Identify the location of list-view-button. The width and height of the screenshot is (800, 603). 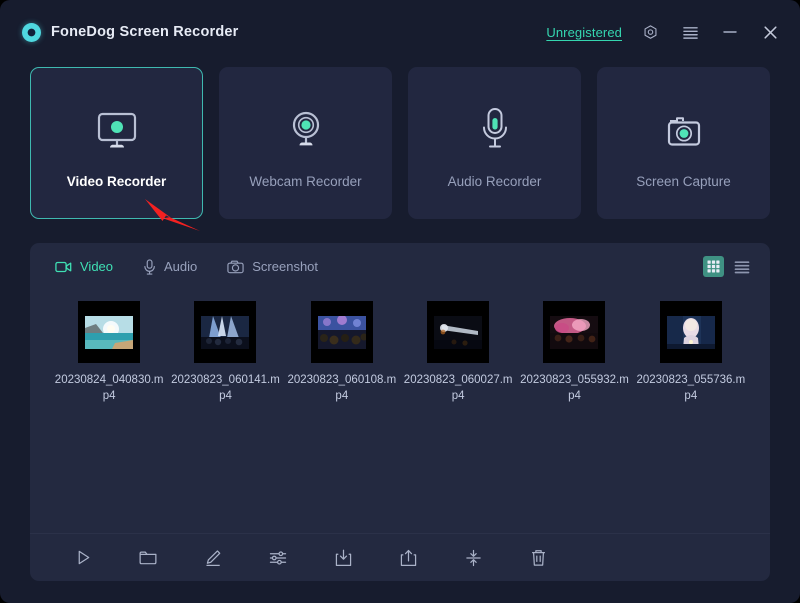
(741, 266).